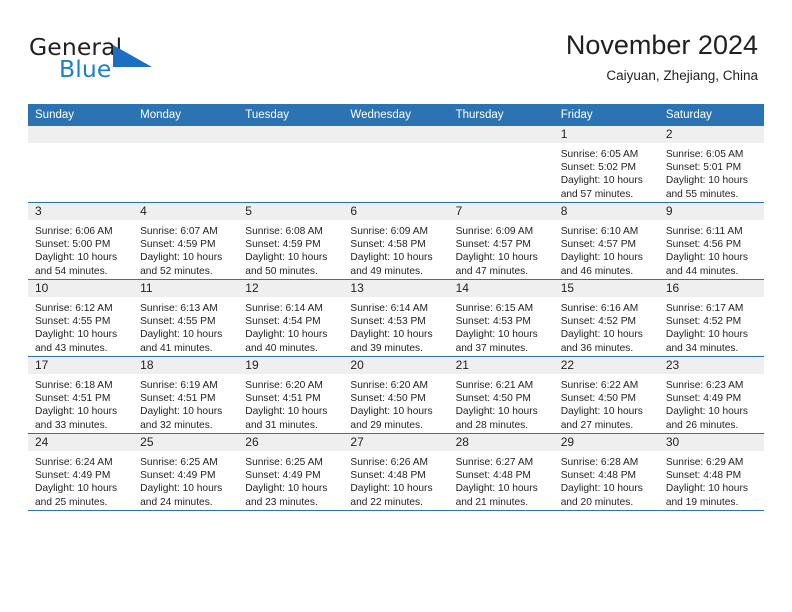 The width and height of the screenshot is (792, 612). What do you see at coordinates (186, 115) in the screenshot?
I see `weekday-header-monday: Monday` at bounding box center [186, 115].